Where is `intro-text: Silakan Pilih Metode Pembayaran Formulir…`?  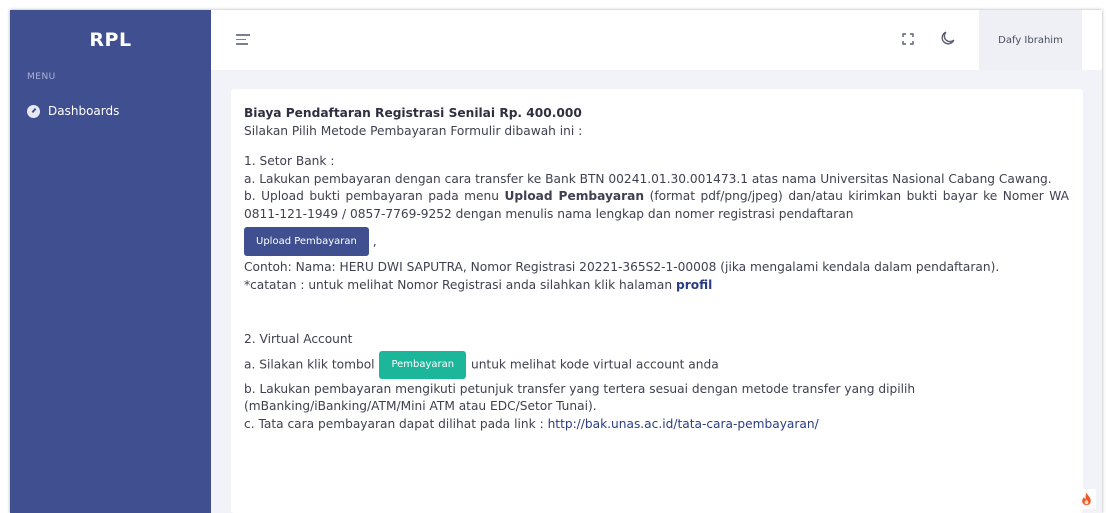 intro-text: Silakan Pilih Metode Pembayaran Formulir… is located at coordinates (413, 130).